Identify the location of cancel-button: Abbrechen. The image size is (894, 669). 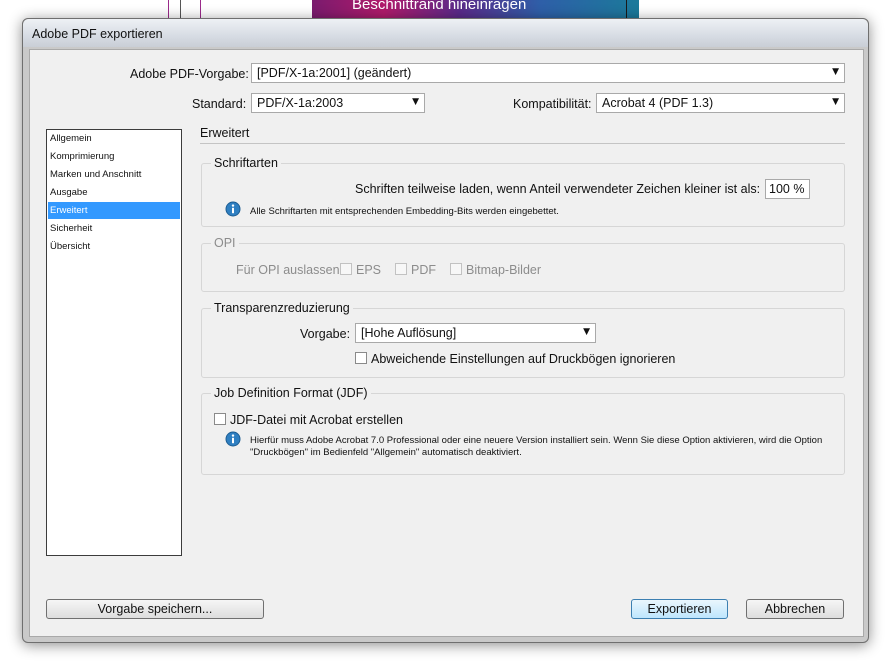
(795, 609).